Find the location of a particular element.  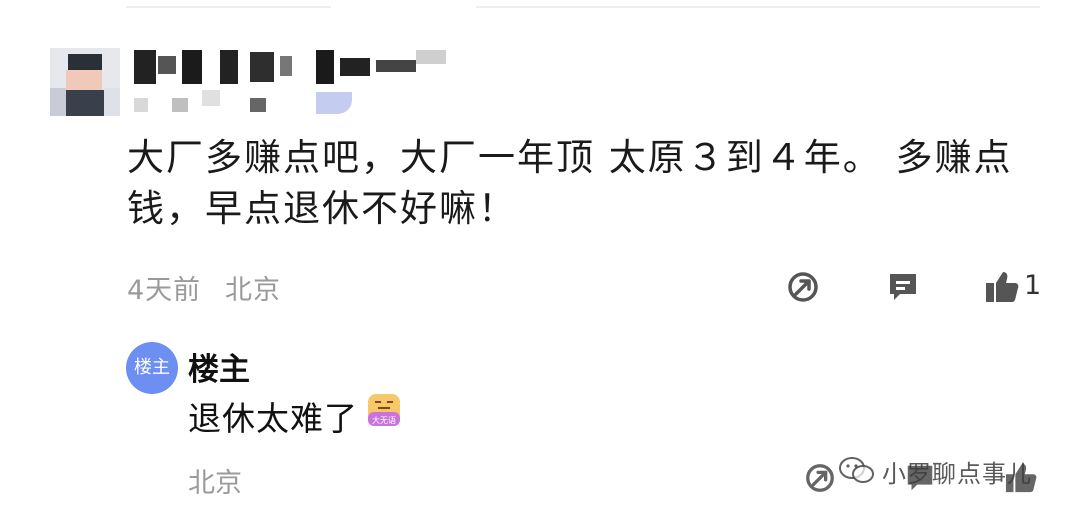

wechat-icon is located at coordinates (856, 470).